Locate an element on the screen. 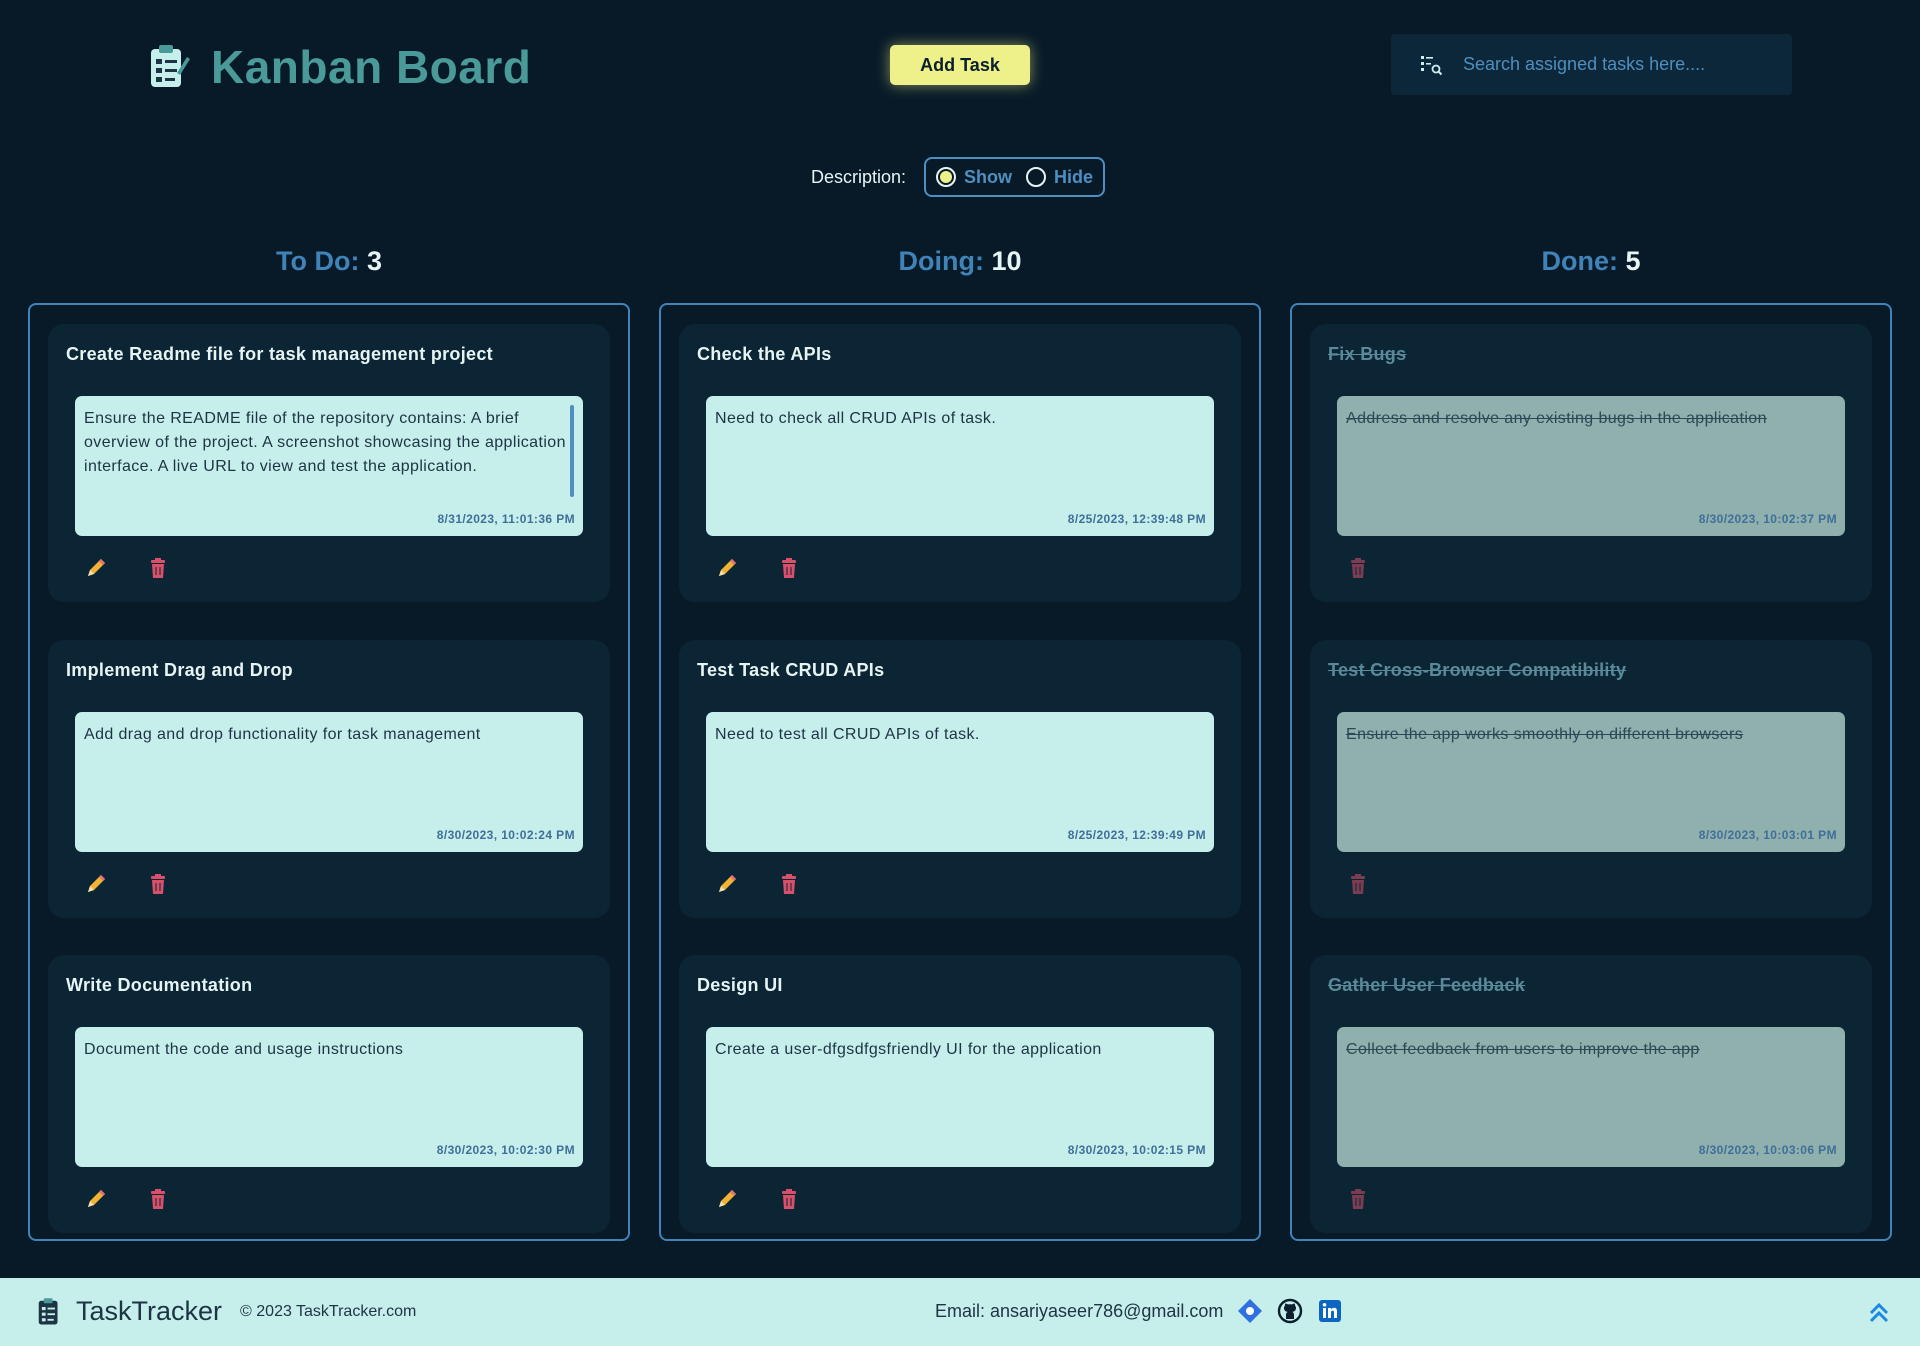  hide-description-option: Hide is located at coordinates (1059, 177).